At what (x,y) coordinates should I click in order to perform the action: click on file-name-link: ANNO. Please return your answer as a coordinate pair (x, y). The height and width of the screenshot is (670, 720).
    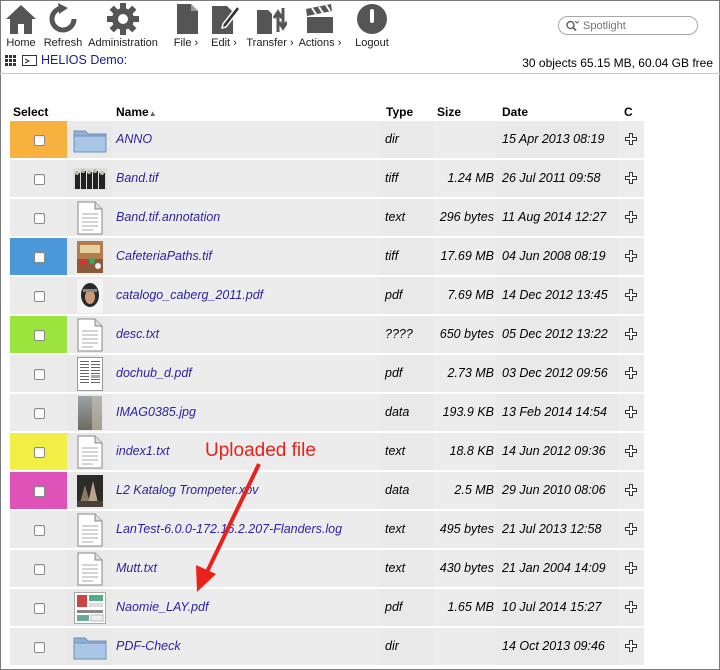
    Looking at the image, I should click on (134, 139).